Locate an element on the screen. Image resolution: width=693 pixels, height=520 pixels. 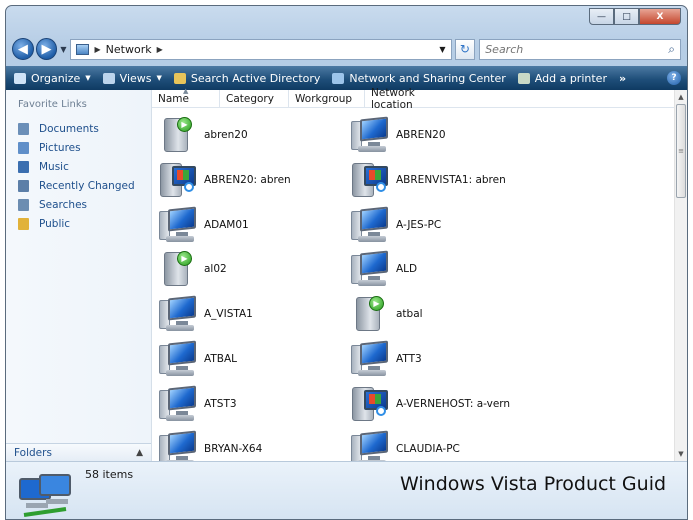
network-item-label: ATBAL is located at coordinates (221, 359).